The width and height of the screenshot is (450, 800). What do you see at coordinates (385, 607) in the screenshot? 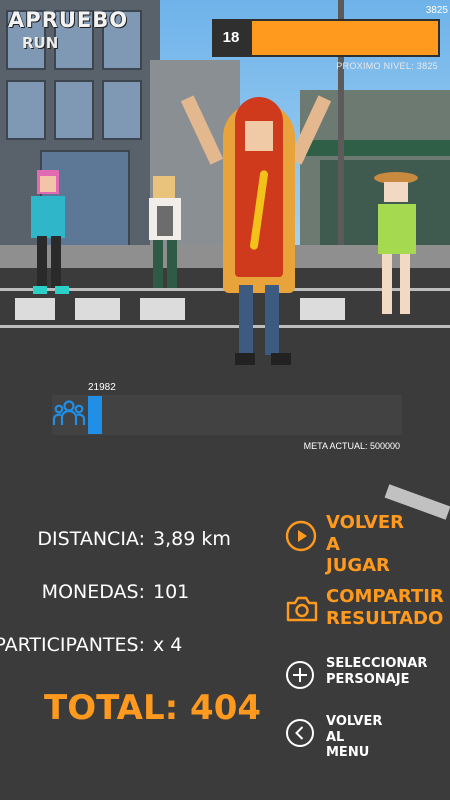
I see `share-result-label: COMPARTIR RESULTADO` at bounding box center [385, 607].